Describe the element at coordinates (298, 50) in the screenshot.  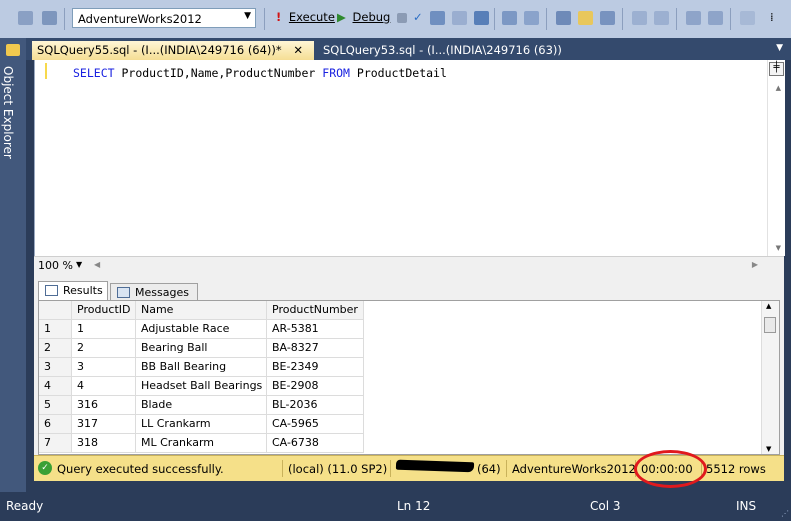
I see `close-icon: ✕` at that location.